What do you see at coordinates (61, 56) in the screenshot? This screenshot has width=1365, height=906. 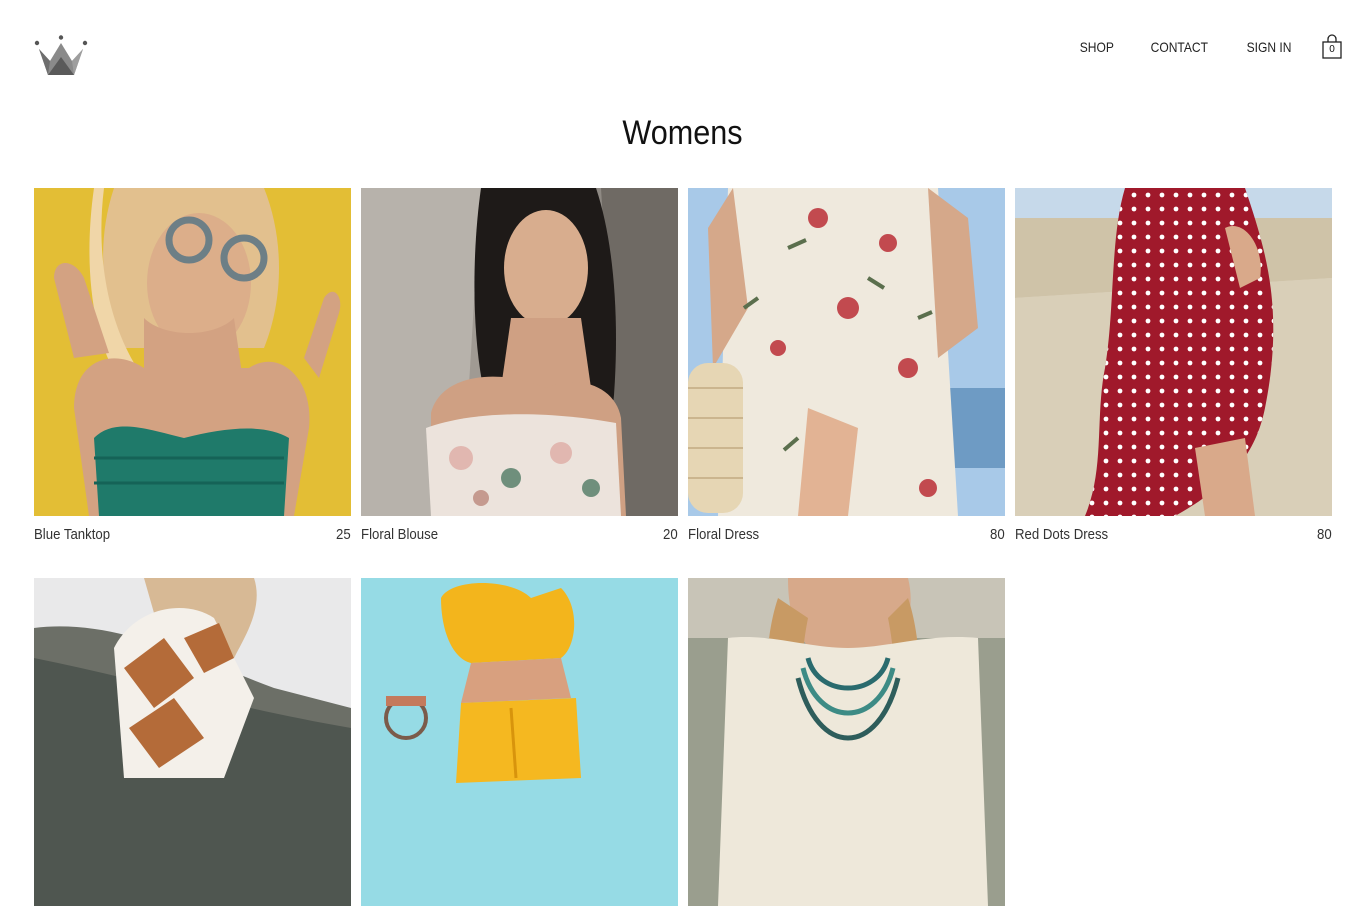 I see `crown-logo-icon` at bounding box center [61, 56].